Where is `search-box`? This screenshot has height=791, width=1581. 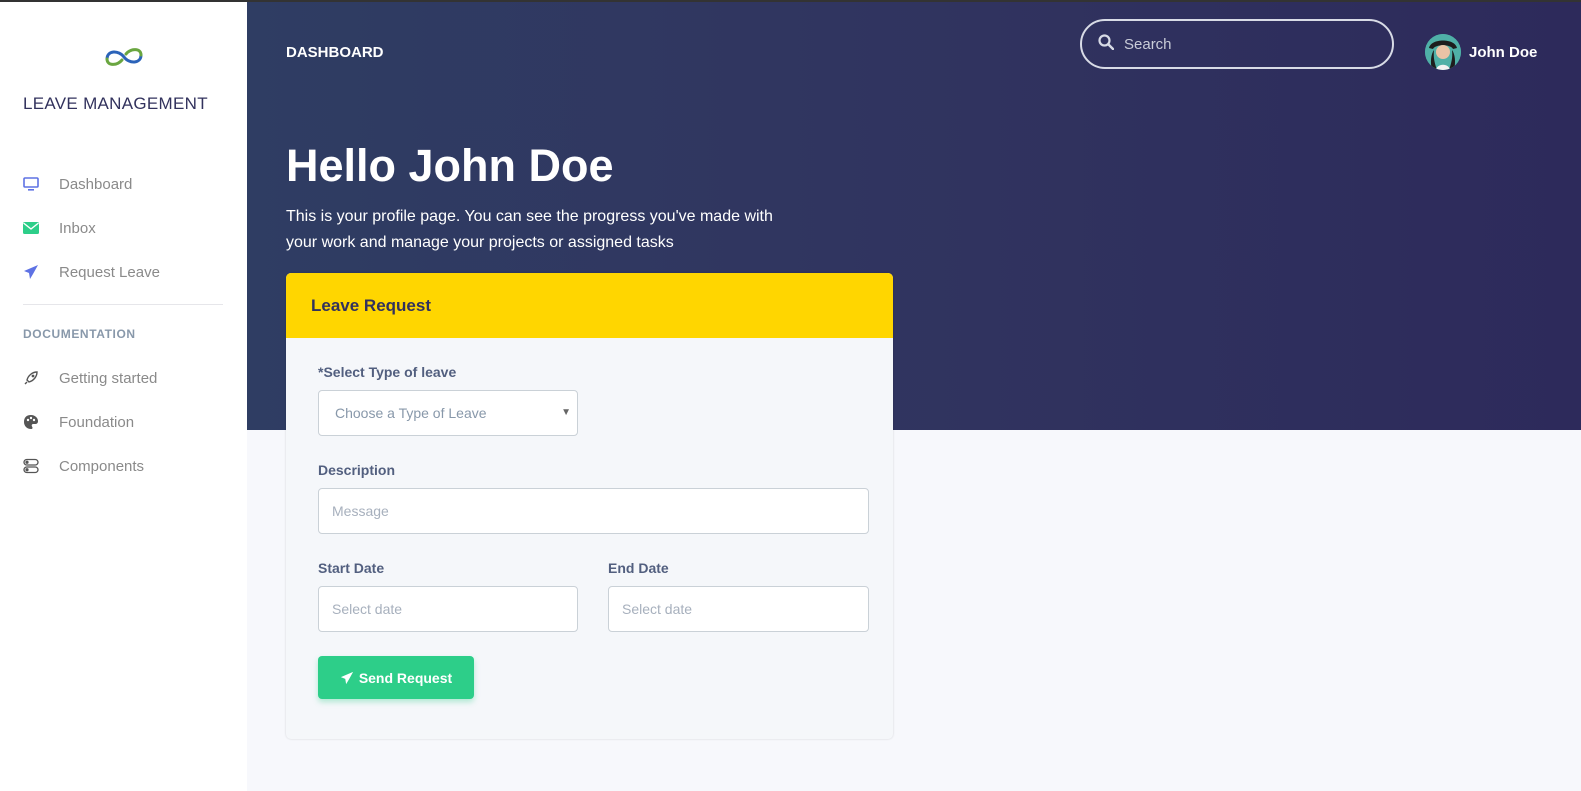
search-box is located at coordinates (1237, 44).